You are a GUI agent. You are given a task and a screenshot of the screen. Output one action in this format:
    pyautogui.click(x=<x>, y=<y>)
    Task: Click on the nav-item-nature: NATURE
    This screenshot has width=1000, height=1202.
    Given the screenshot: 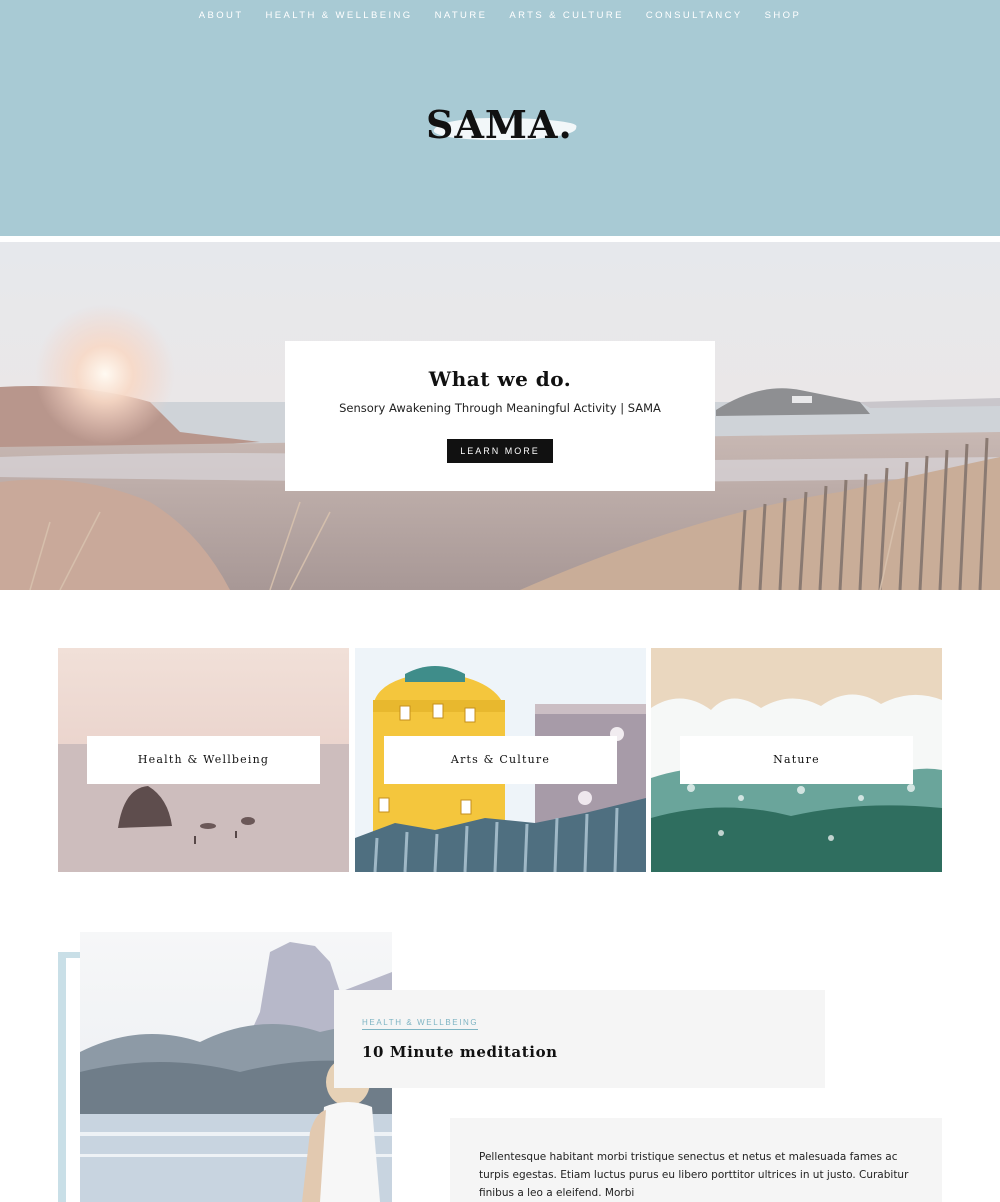 What is the action you would take?
    pyautogui.click(x=461, y=15)
    